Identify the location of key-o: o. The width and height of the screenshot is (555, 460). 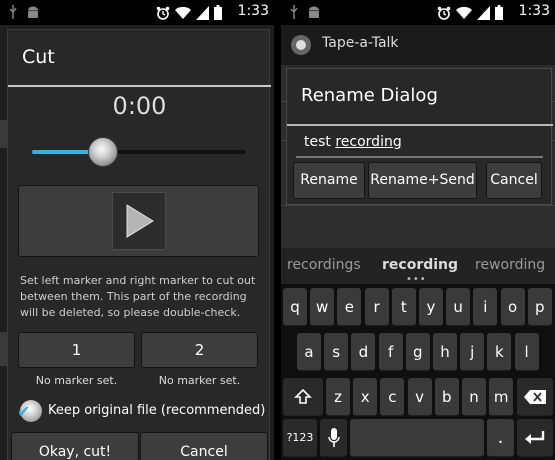
(512, 307).